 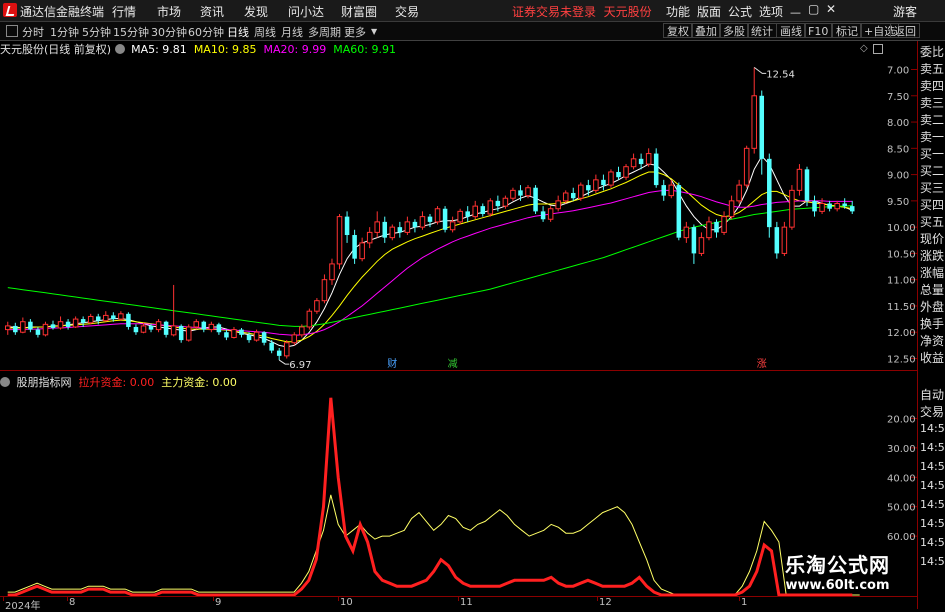 I want to click on menu-options: 选项, so click(x=771, y=11).